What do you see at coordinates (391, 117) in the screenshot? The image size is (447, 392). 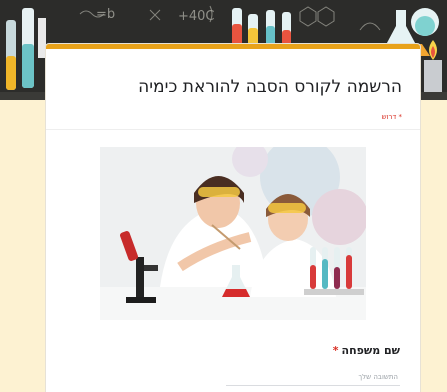 I see `required-note: * דרוש` at bounding box center [391, 117].